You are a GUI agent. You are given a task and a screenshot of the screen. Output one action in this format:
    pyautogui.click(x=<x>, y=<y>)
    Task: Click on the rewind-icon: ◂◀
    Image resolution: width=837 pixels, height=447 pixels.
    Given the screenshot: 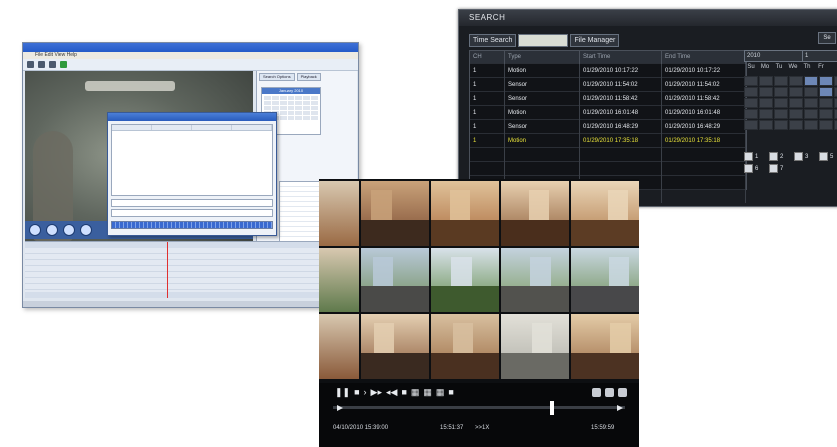 What is the action you would take?
    pyautogui.click(x=391, y=392)
    